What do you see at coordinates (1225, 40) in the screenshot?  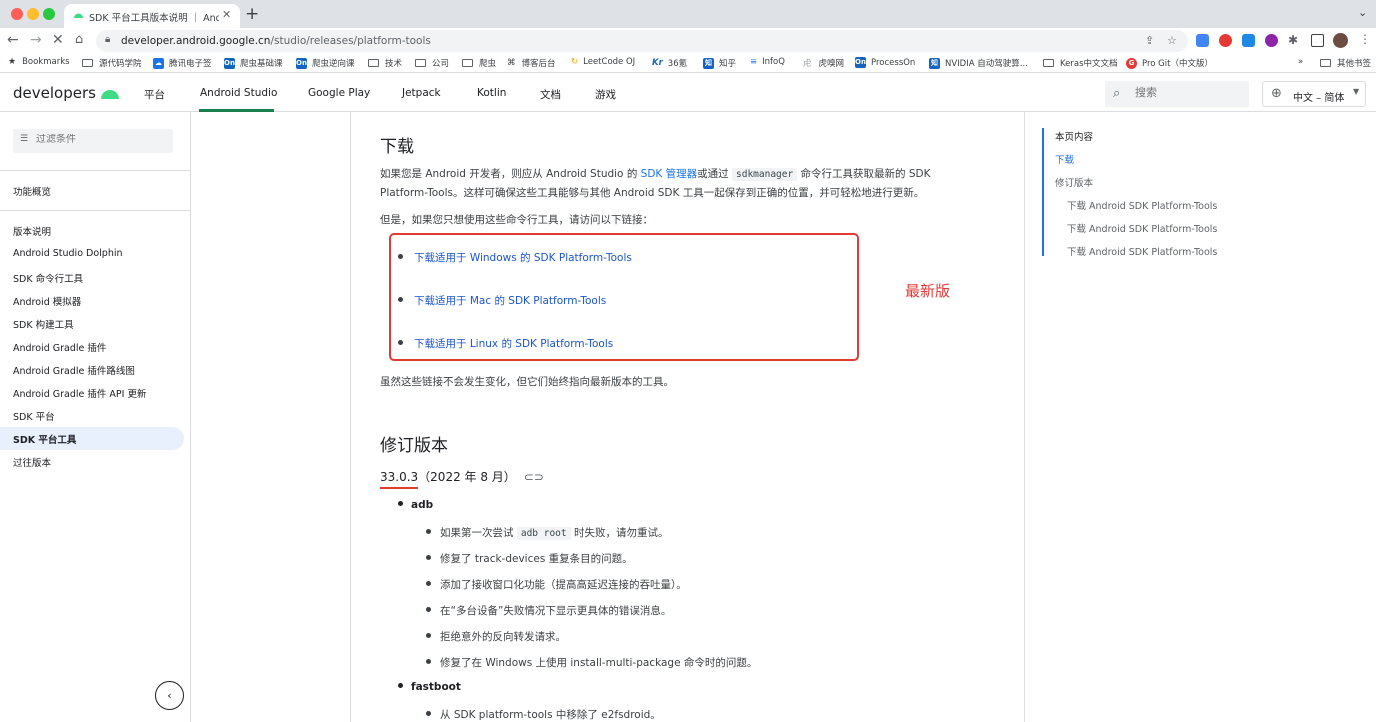 I see `adblock-extension-icon` at bounding box center [1225, 40].